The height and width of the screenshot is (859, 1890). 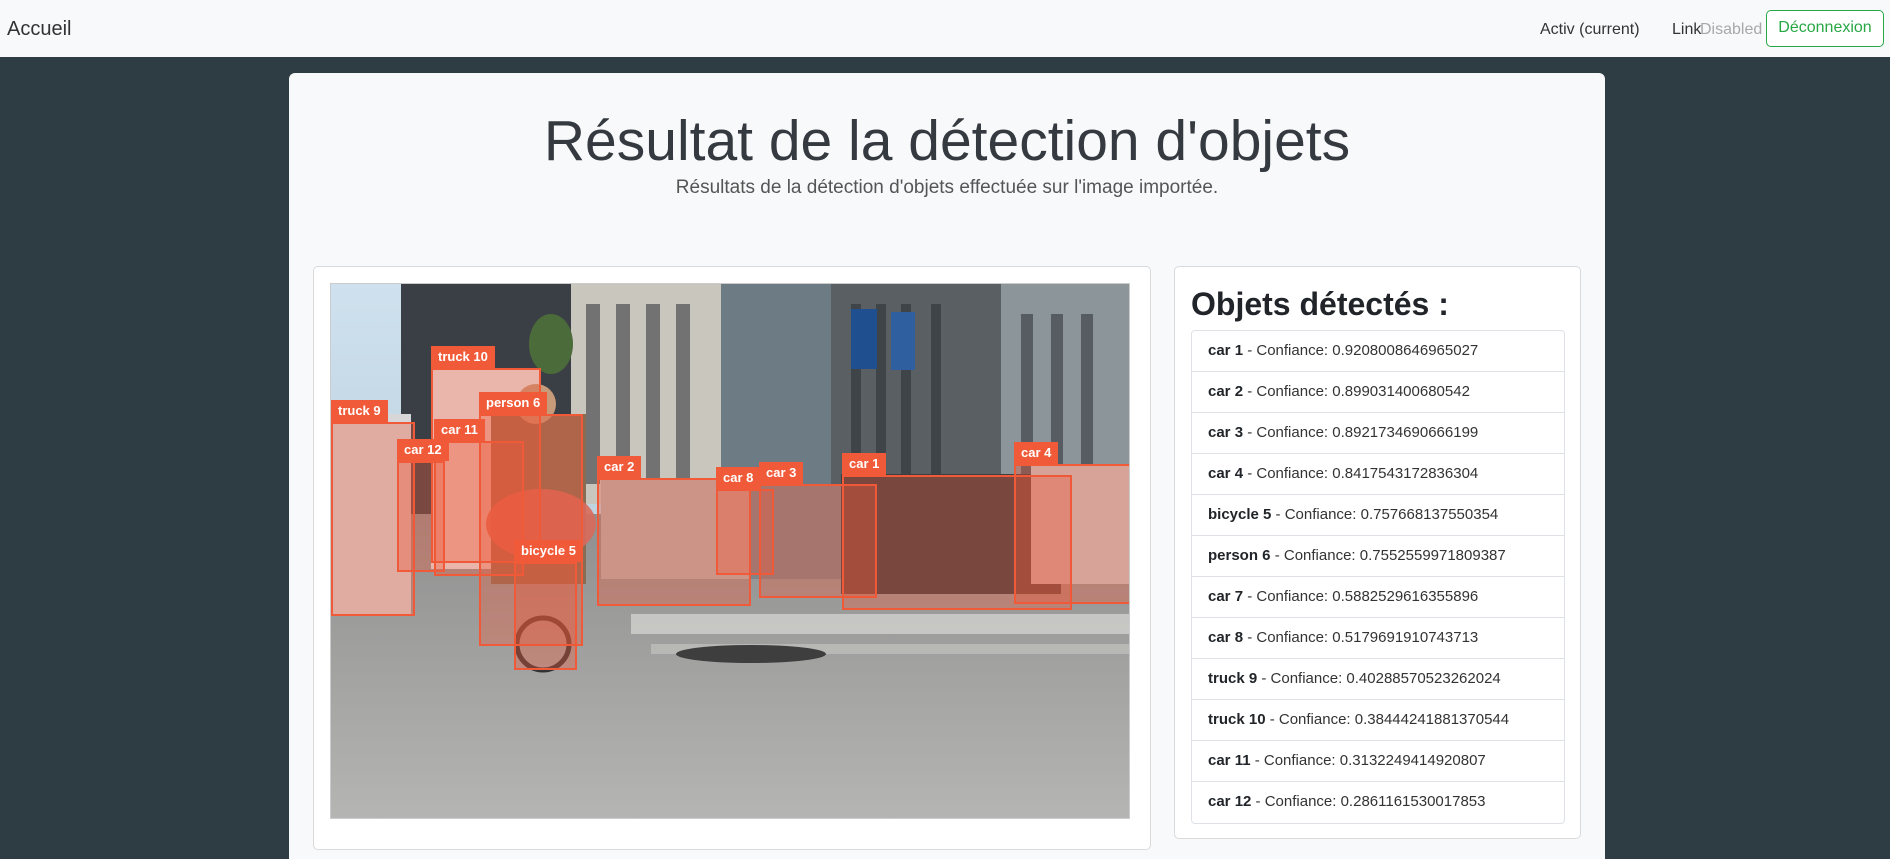 I want to click on detection-box: bicycle 5, so click(x=548, y=605).